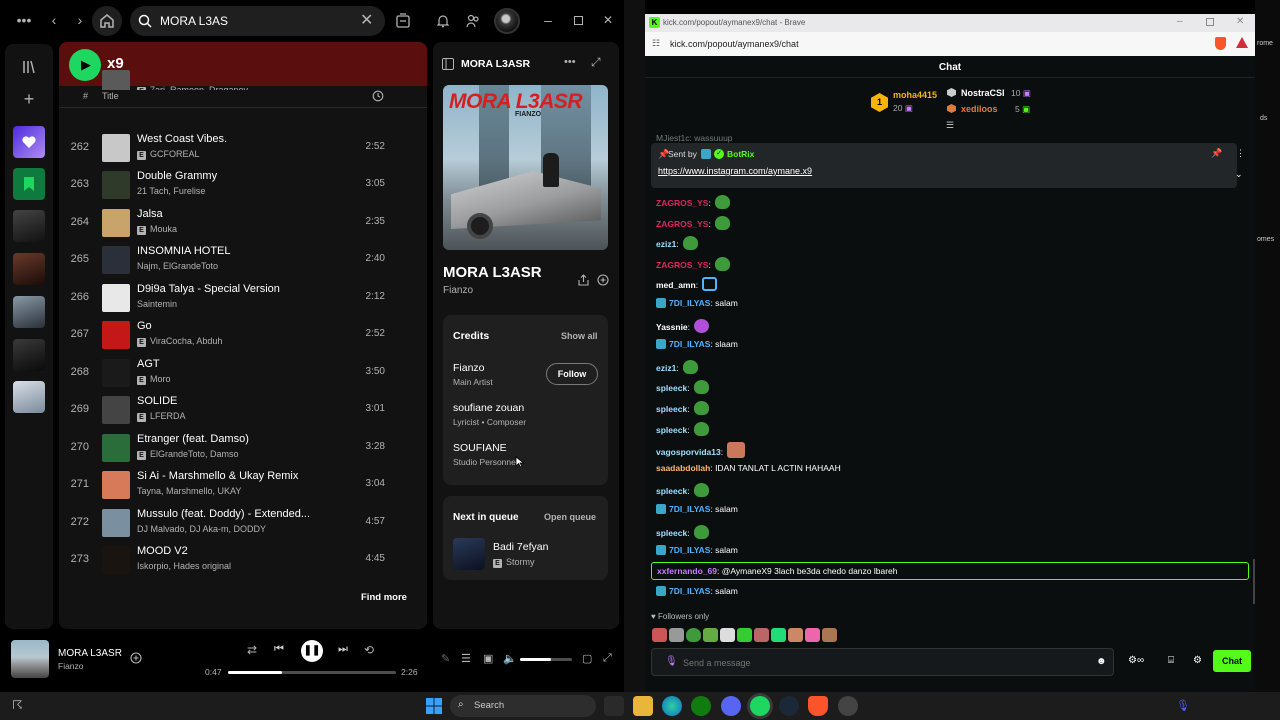 The image size is (1280, 720). Describe the element at coordinates (257, 21) in the screenshot. I see `search-bar: ✕` at that location.